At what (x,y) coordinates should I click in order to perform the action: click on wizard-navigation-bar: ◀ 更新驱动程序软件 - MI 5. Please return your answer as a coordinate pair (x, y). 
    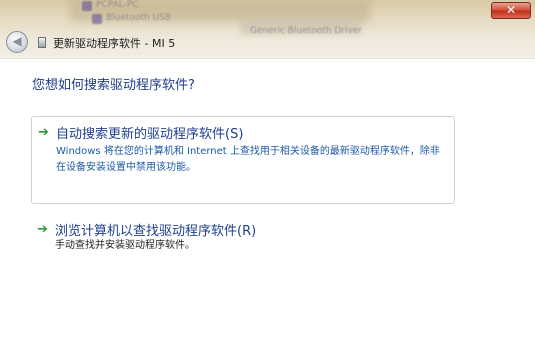
    Looking at the image, I should click on (267, 43).